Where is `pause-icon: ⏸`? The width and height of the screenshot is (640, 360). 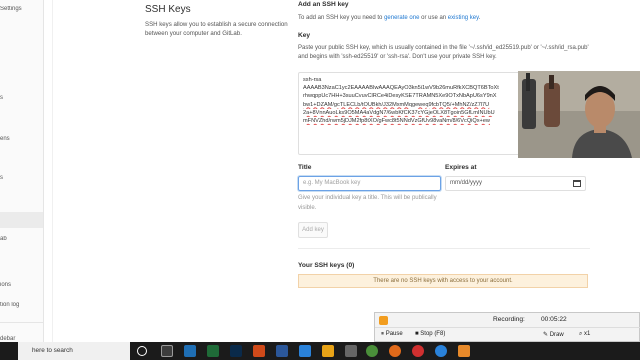 pause-icon: ⏸ is located at coordinates (383, 334).